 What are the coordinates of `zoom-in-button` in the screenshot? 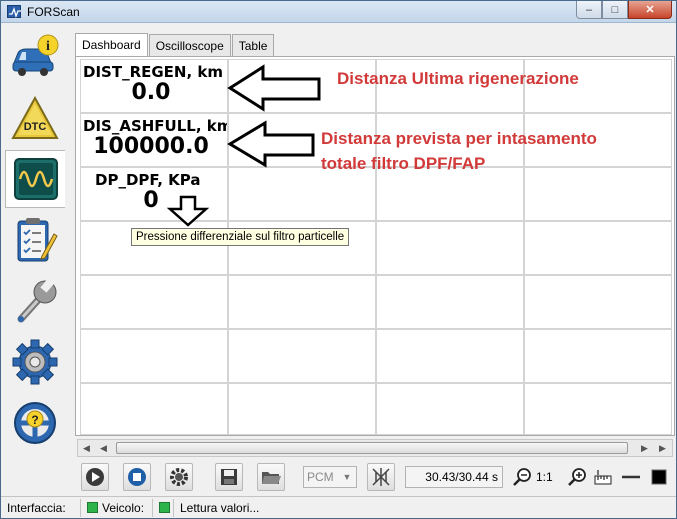 It's located at (577, 477).